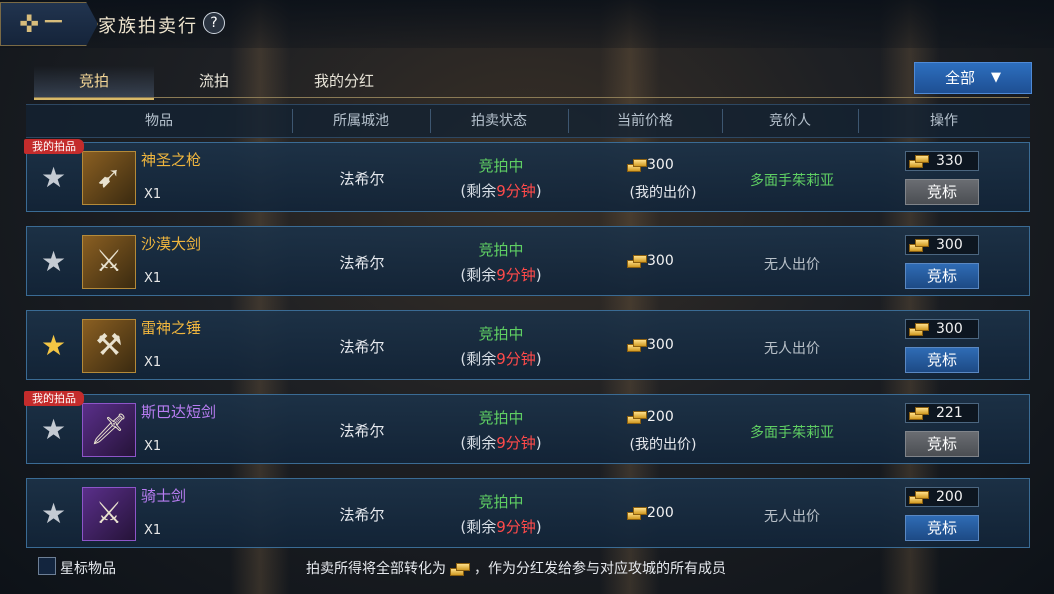 Image resolution: width=1054 pixels, height=594 pixels. I want to click on dropdown-arrow-icon: ▼, so click(996, 77).